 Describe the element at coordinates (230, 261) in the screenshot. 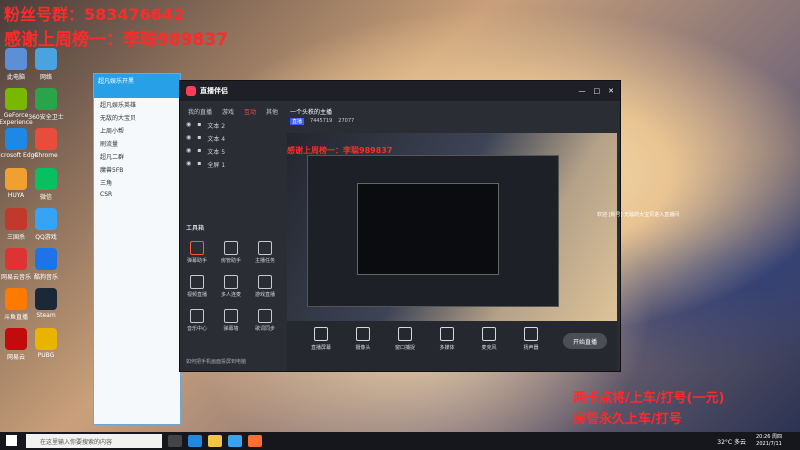

I see `tool-label: 房管助手` at that location.